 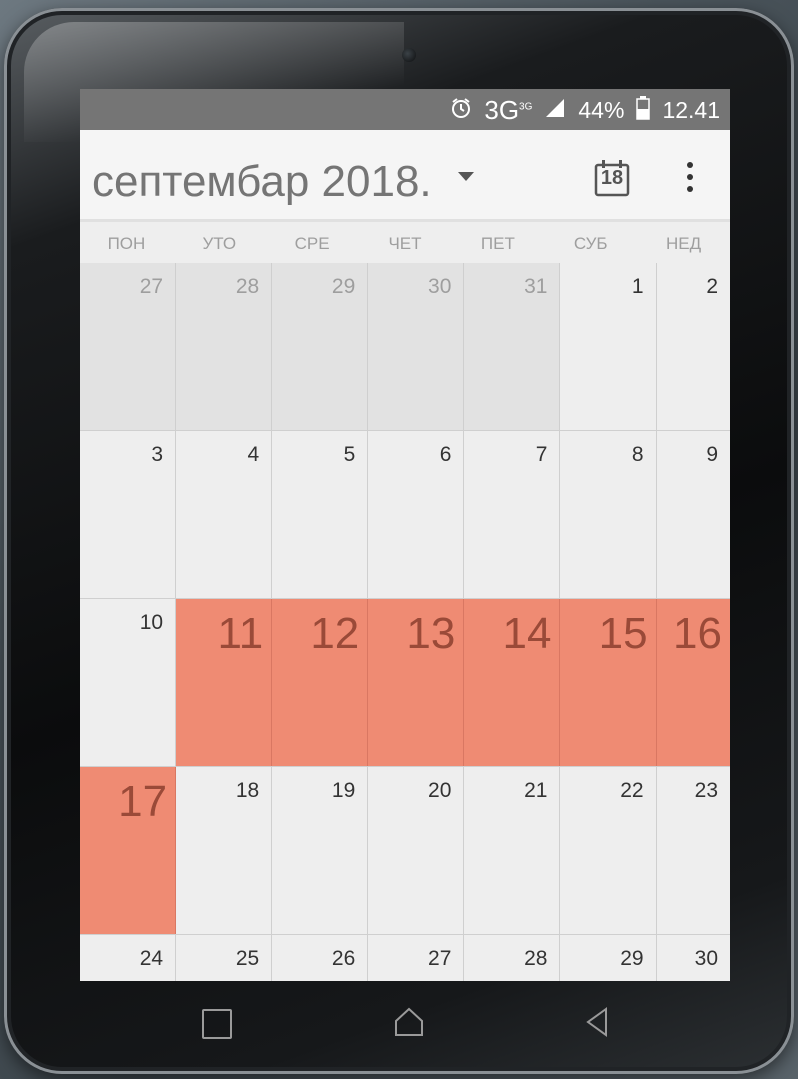 What do you see at coordinates (512, 850) in the screenshot?
I see `day-cell: 21` at bounding box center [512, 850].